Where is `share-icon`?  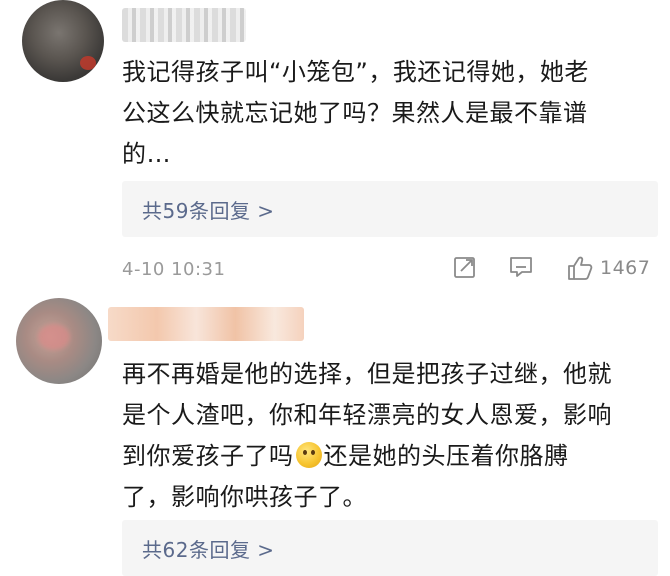 share-icon is located at coordinates (464, 267).